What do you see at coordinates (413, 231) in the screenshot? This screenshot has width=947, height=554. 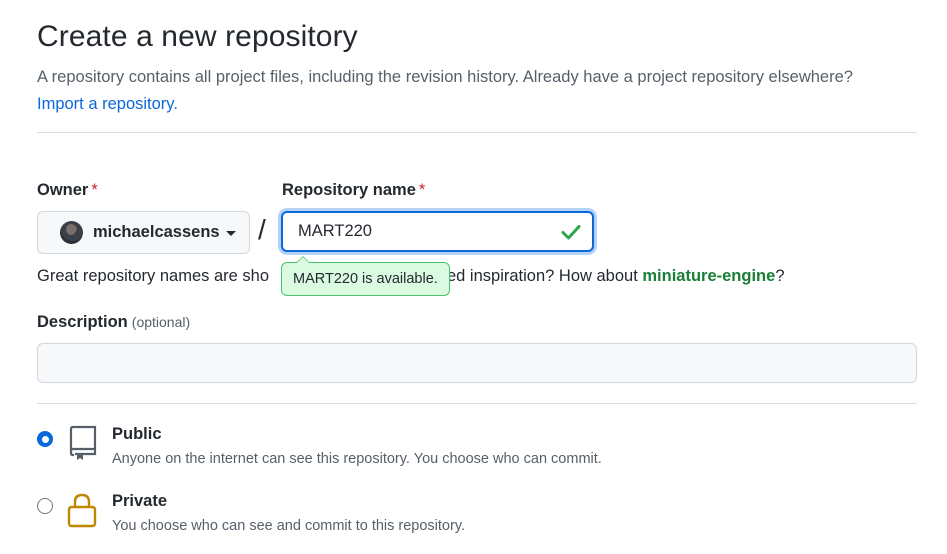 I see `repo-name-input` at bounding box center [413, 231].